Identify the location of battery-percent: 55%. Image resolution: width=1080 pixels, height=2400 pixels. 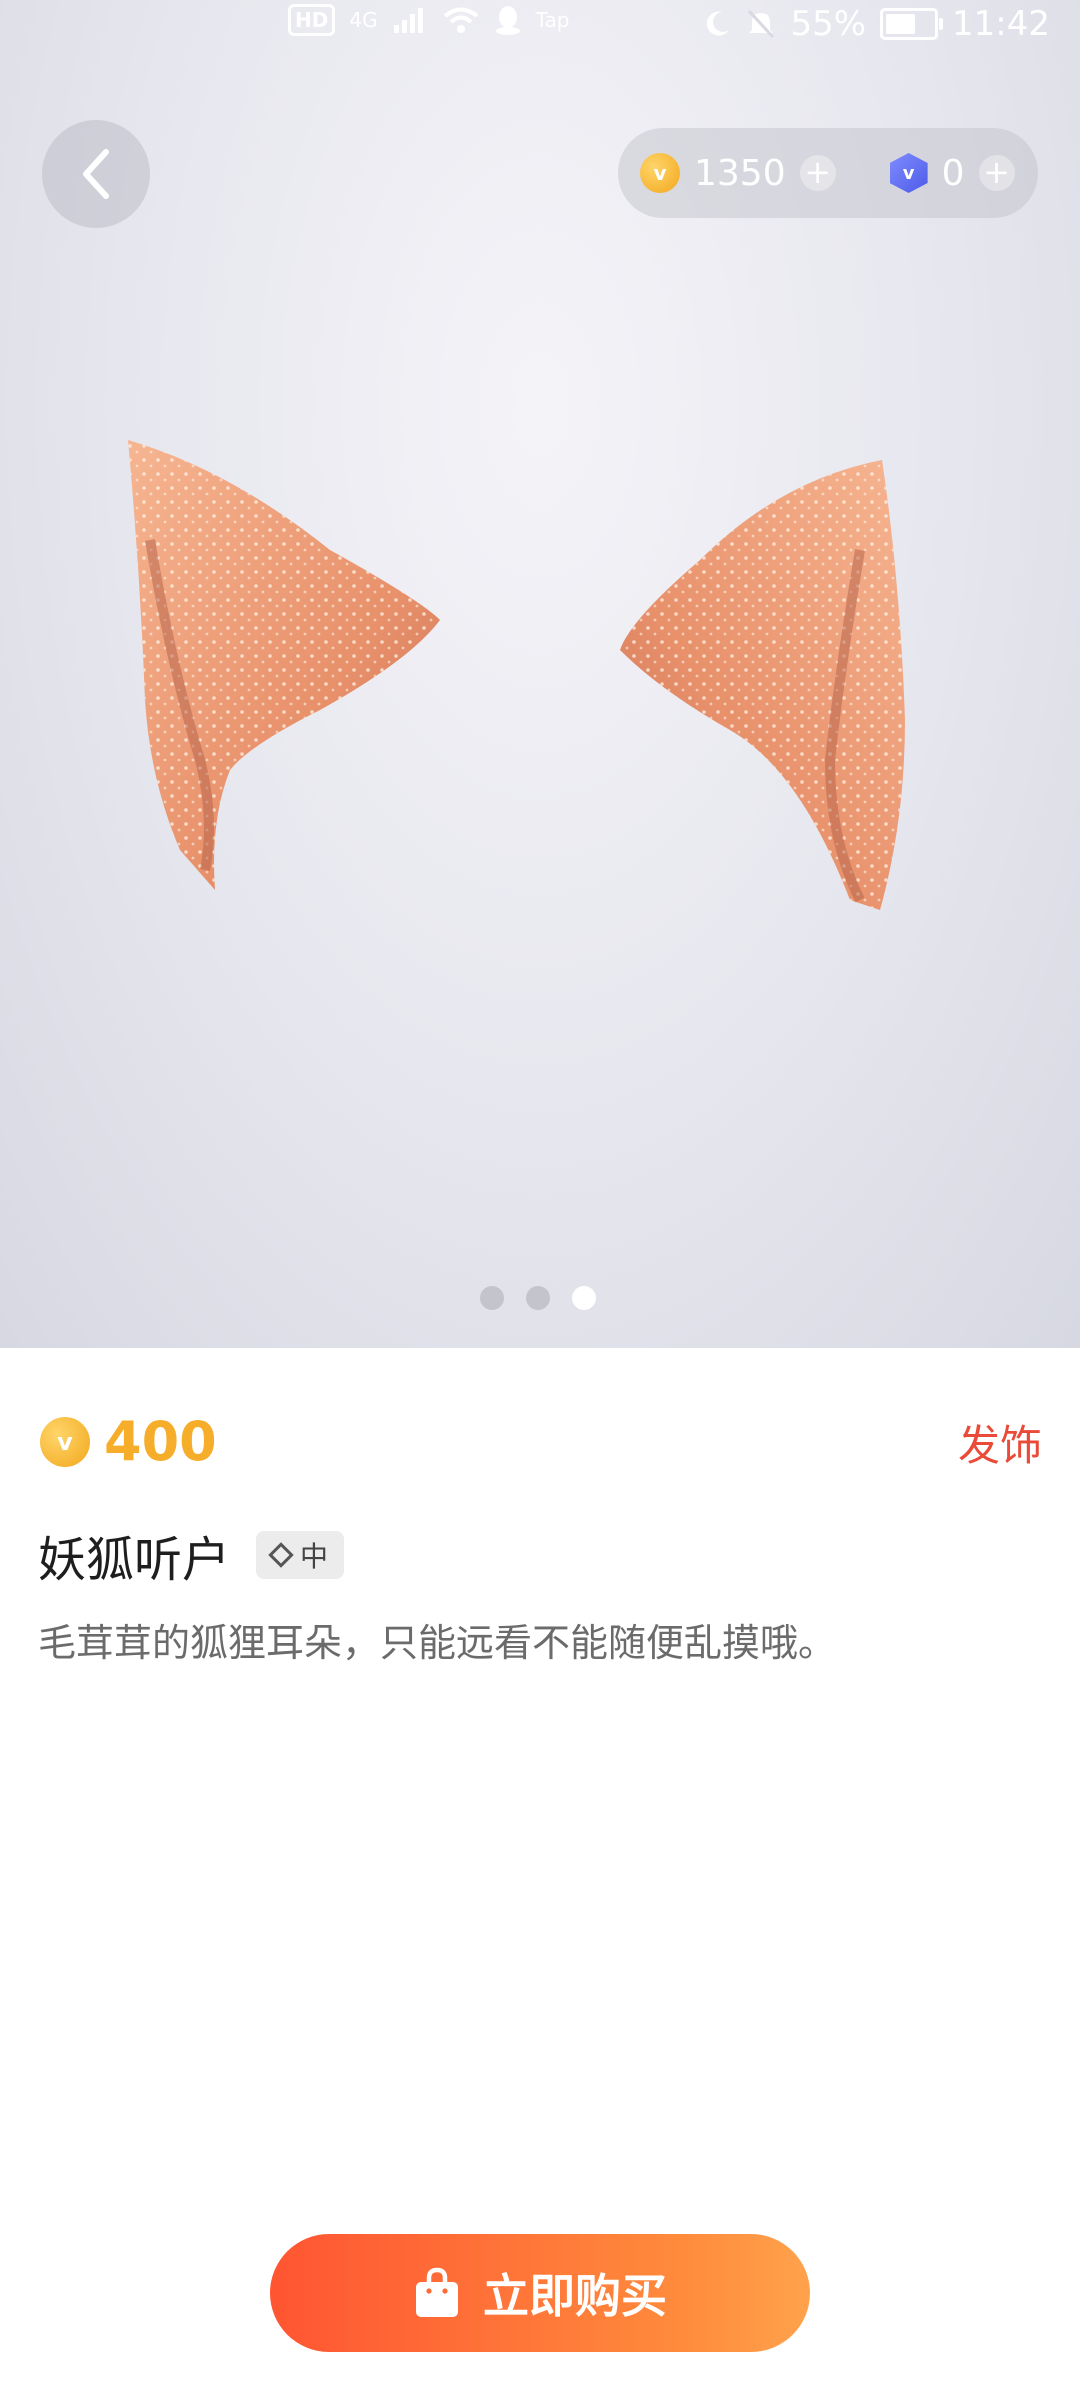
(828, 24).